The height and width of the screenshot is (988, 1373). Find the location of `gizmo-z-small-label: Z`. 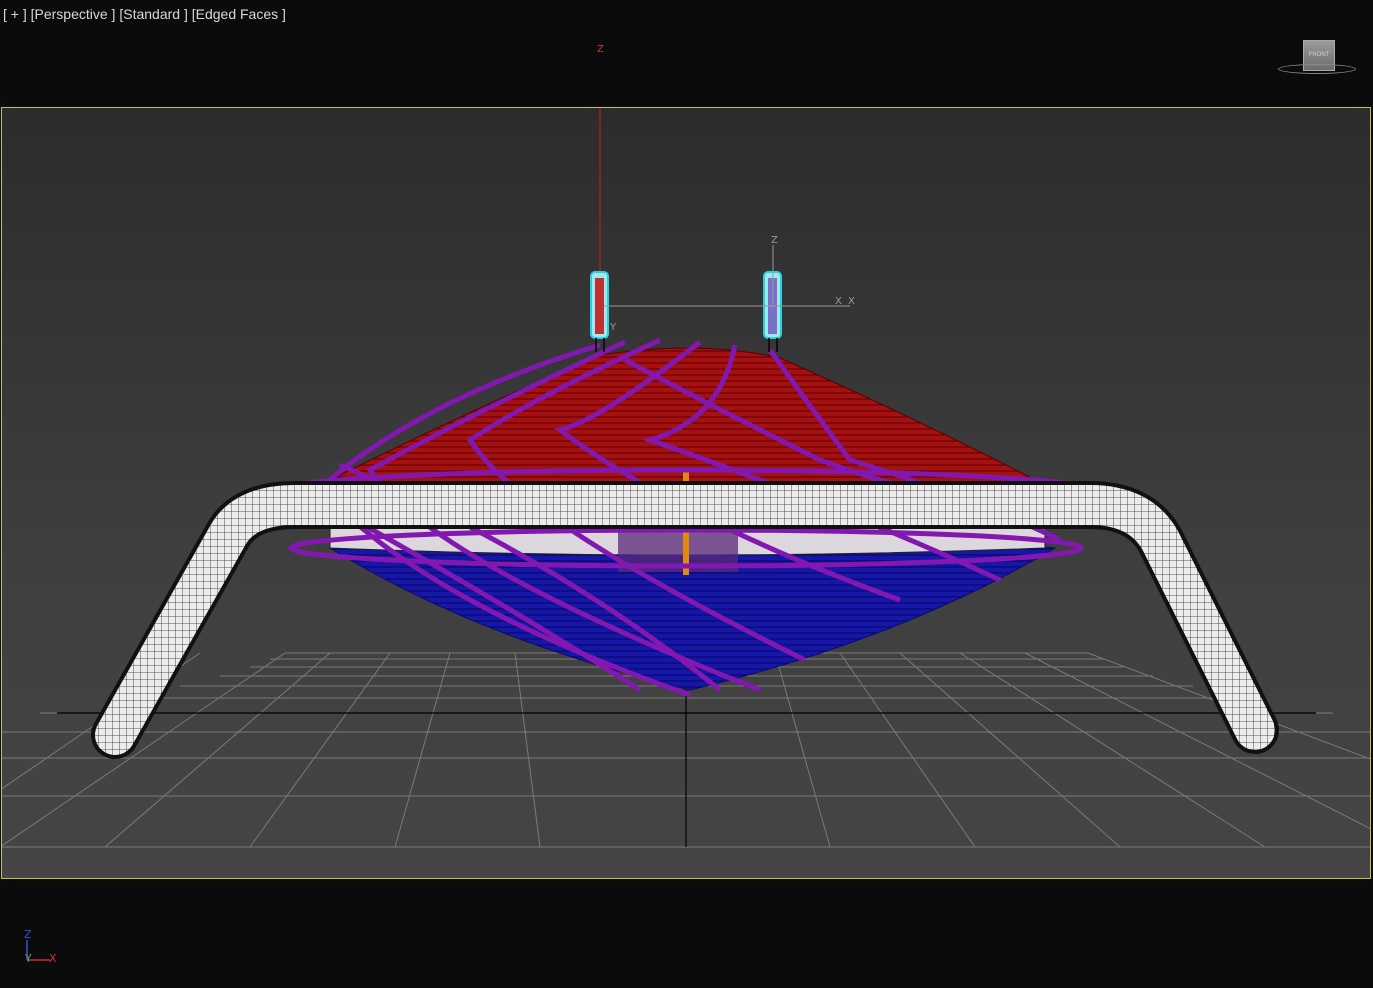

gizmo-z-small-label: Z is located at coordinates (774, 240).